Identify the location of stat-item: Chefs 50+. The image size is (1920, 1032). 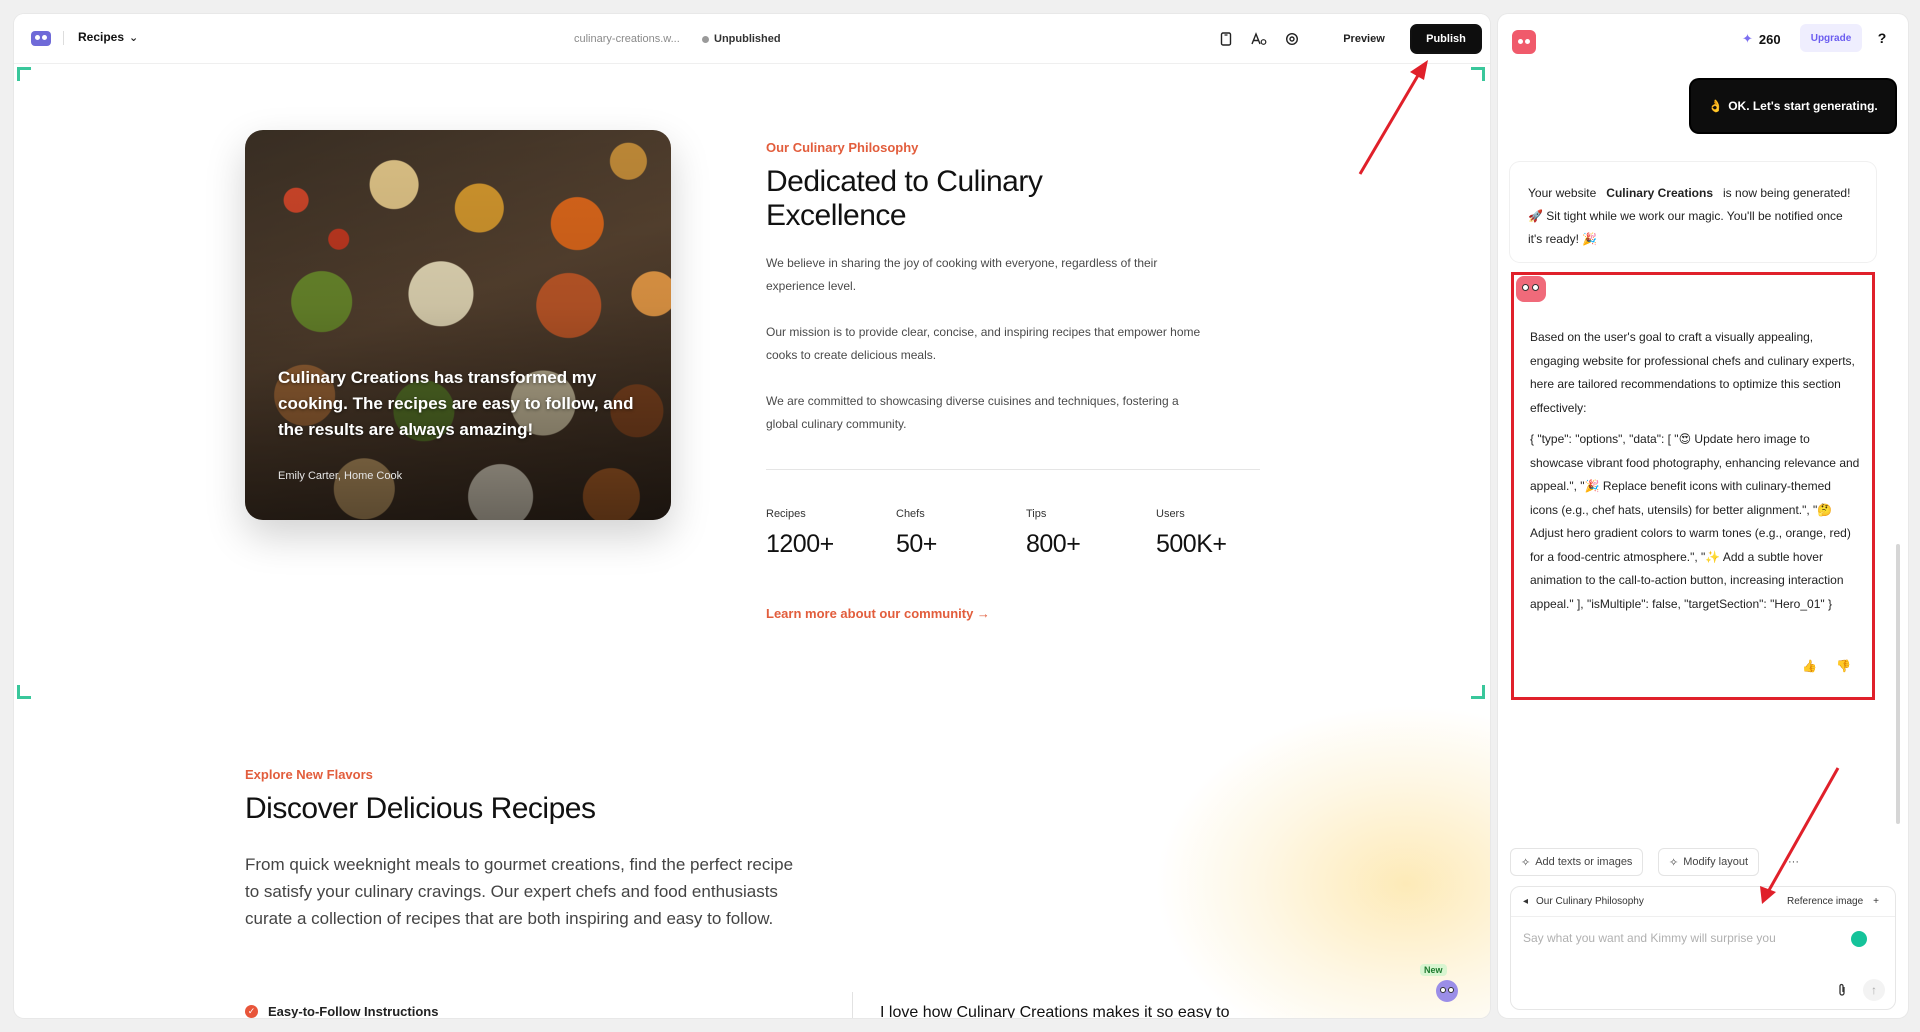
(951, 533).